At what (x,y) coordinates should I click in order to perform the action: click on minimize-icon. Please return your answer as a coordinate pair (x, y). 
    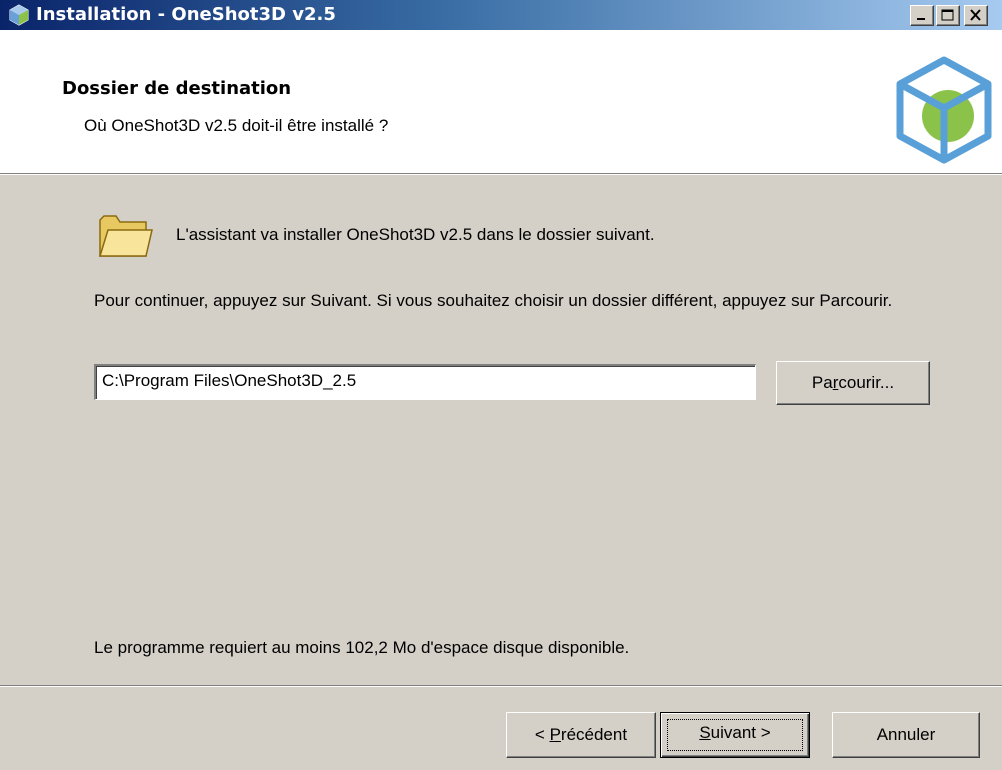
    Looking at the image, I should click on (921, 19).